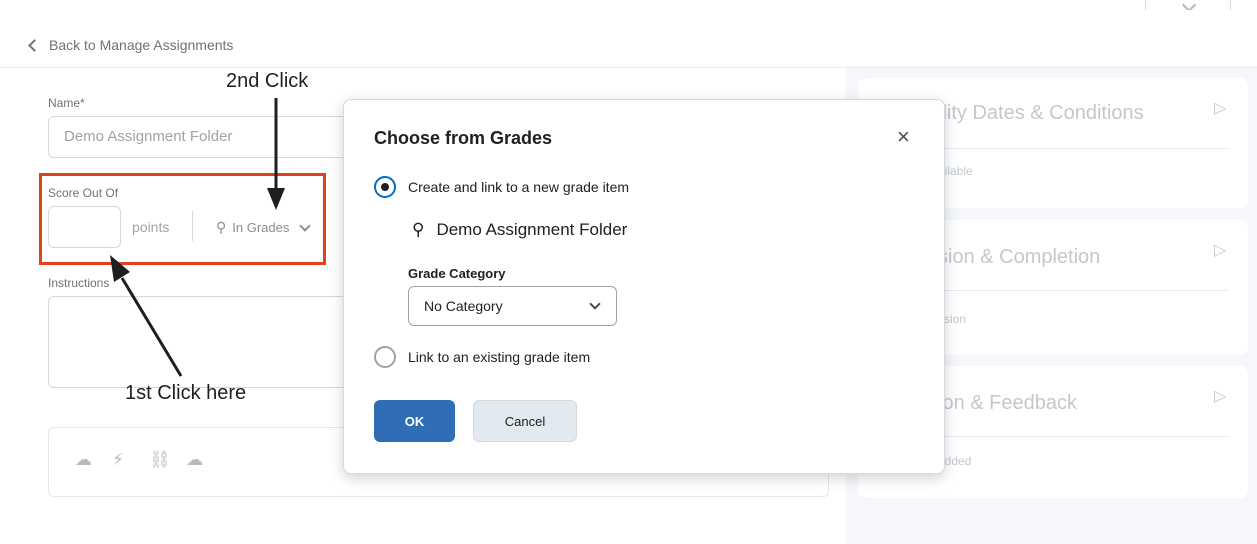 Image resolution: width=1257 pixels, height=544 pixels. I want to click on arrow-line-first, so click(151, 327).